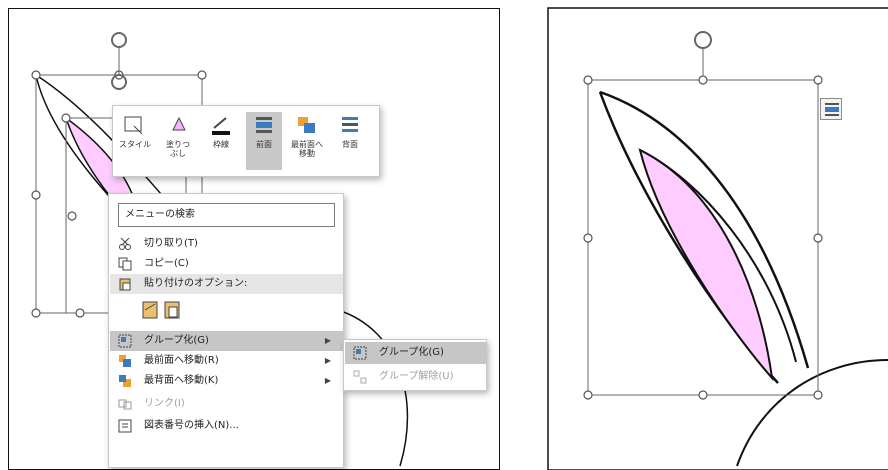 Image resolution: width=888 pixels, height=470 pixels. Describe the element at coordinates (135, 125) in the screenshot. I see `style-icon` at that location.